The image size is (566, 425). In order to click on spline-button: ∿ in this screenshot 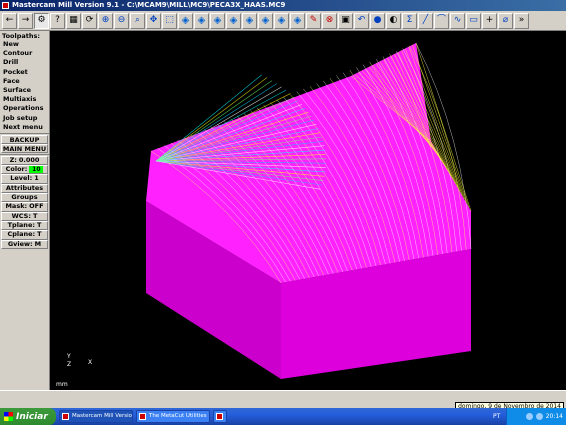, I will do `click(457, 20)`.